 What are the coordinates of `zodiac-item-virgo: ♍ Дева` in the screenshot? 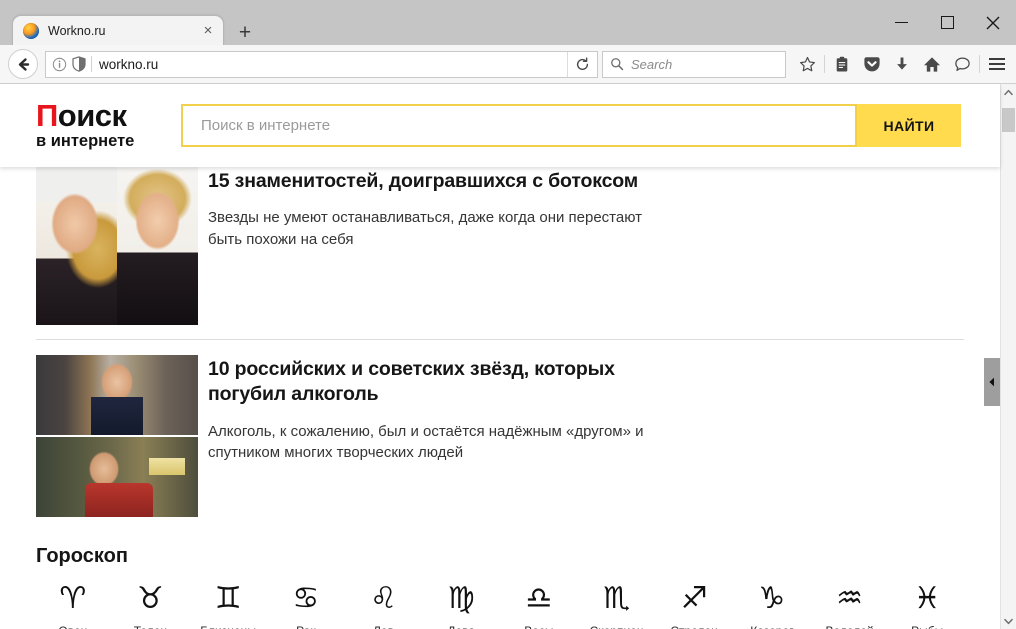 It's located at (461, 606).